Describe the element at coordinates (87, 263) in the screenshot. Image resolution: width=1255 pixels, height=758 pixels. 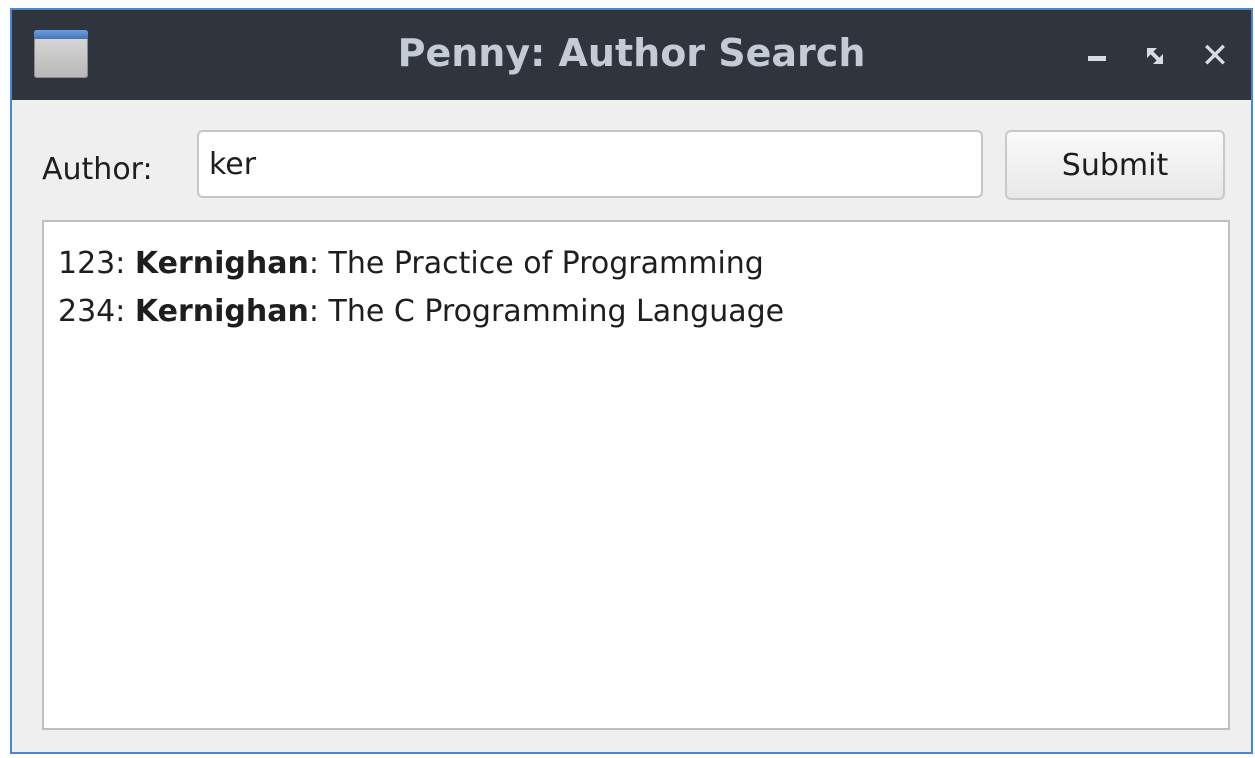
I see `result-id: 123` at that location.